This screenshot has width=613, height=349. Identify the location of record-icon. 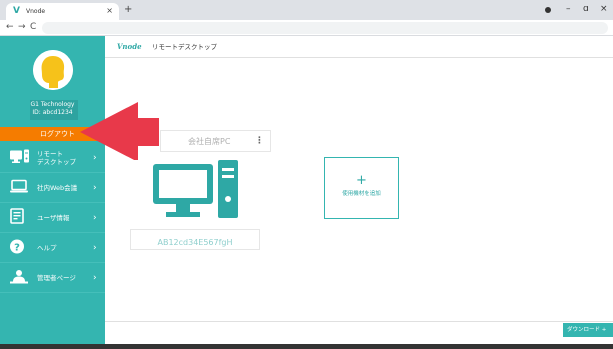
(548, 10).